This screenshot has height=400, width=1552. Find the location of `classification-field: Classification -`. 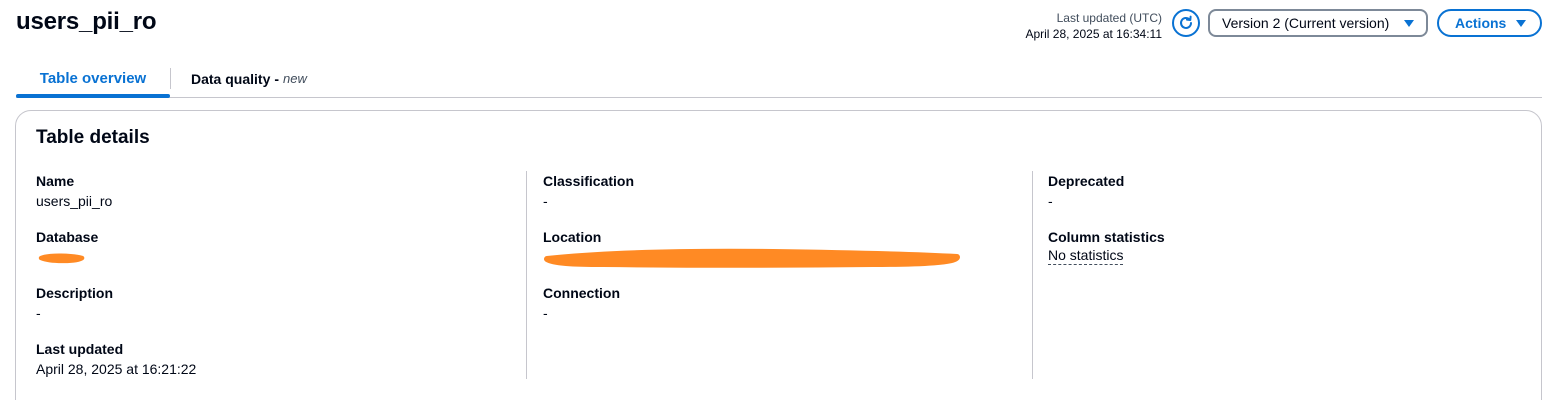

classification-field: Classification - is located at coordinates (788, 199).